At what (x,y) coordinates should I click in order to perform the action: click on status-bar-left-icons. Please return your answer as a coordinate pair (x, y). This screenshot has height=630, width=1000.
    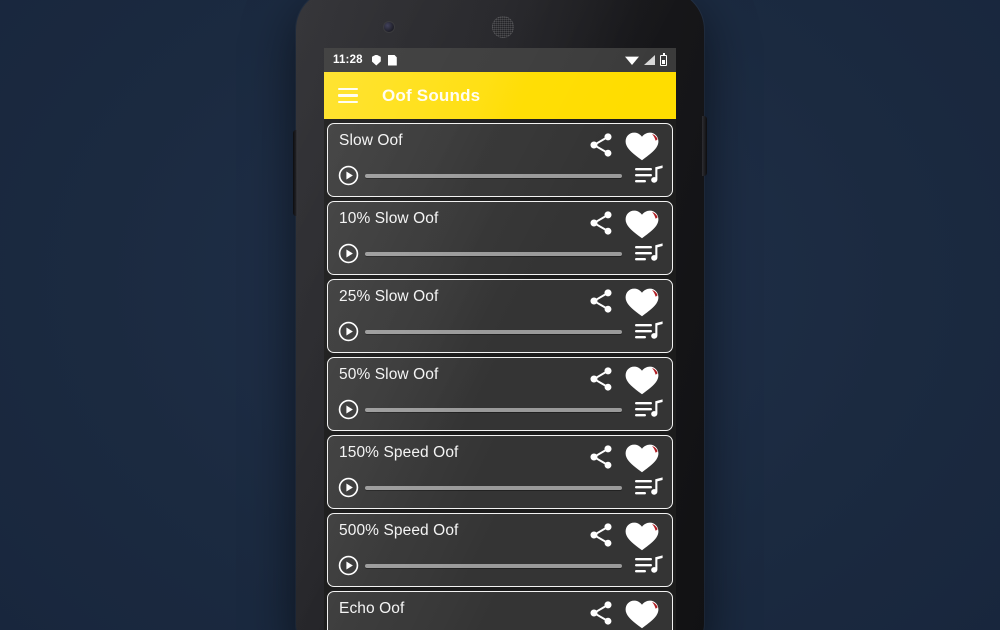
    Looking at the image, I should click on (384, 60).